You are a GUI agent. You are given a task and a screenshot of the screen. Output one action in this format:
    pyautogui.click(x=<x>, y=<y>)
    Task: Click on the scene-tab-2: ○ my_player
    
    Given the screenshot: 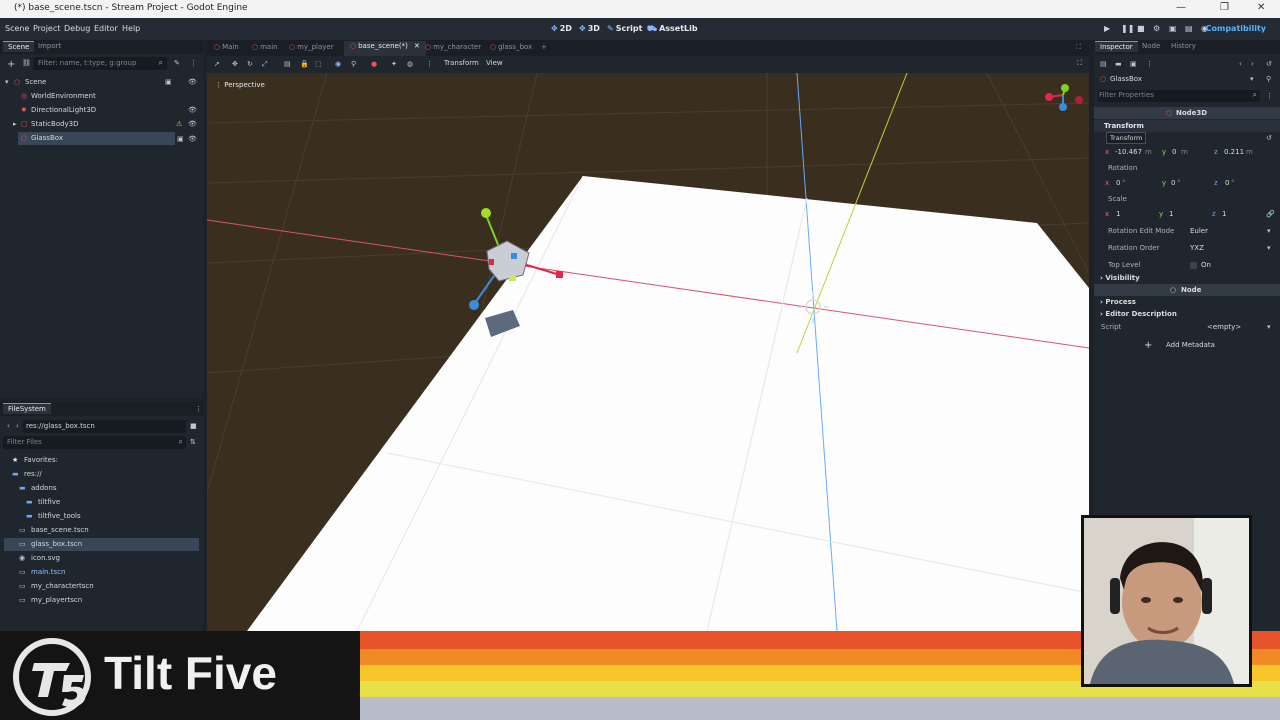 What is the action you would take?
    pyautogui.click(x=311, y=47)
    